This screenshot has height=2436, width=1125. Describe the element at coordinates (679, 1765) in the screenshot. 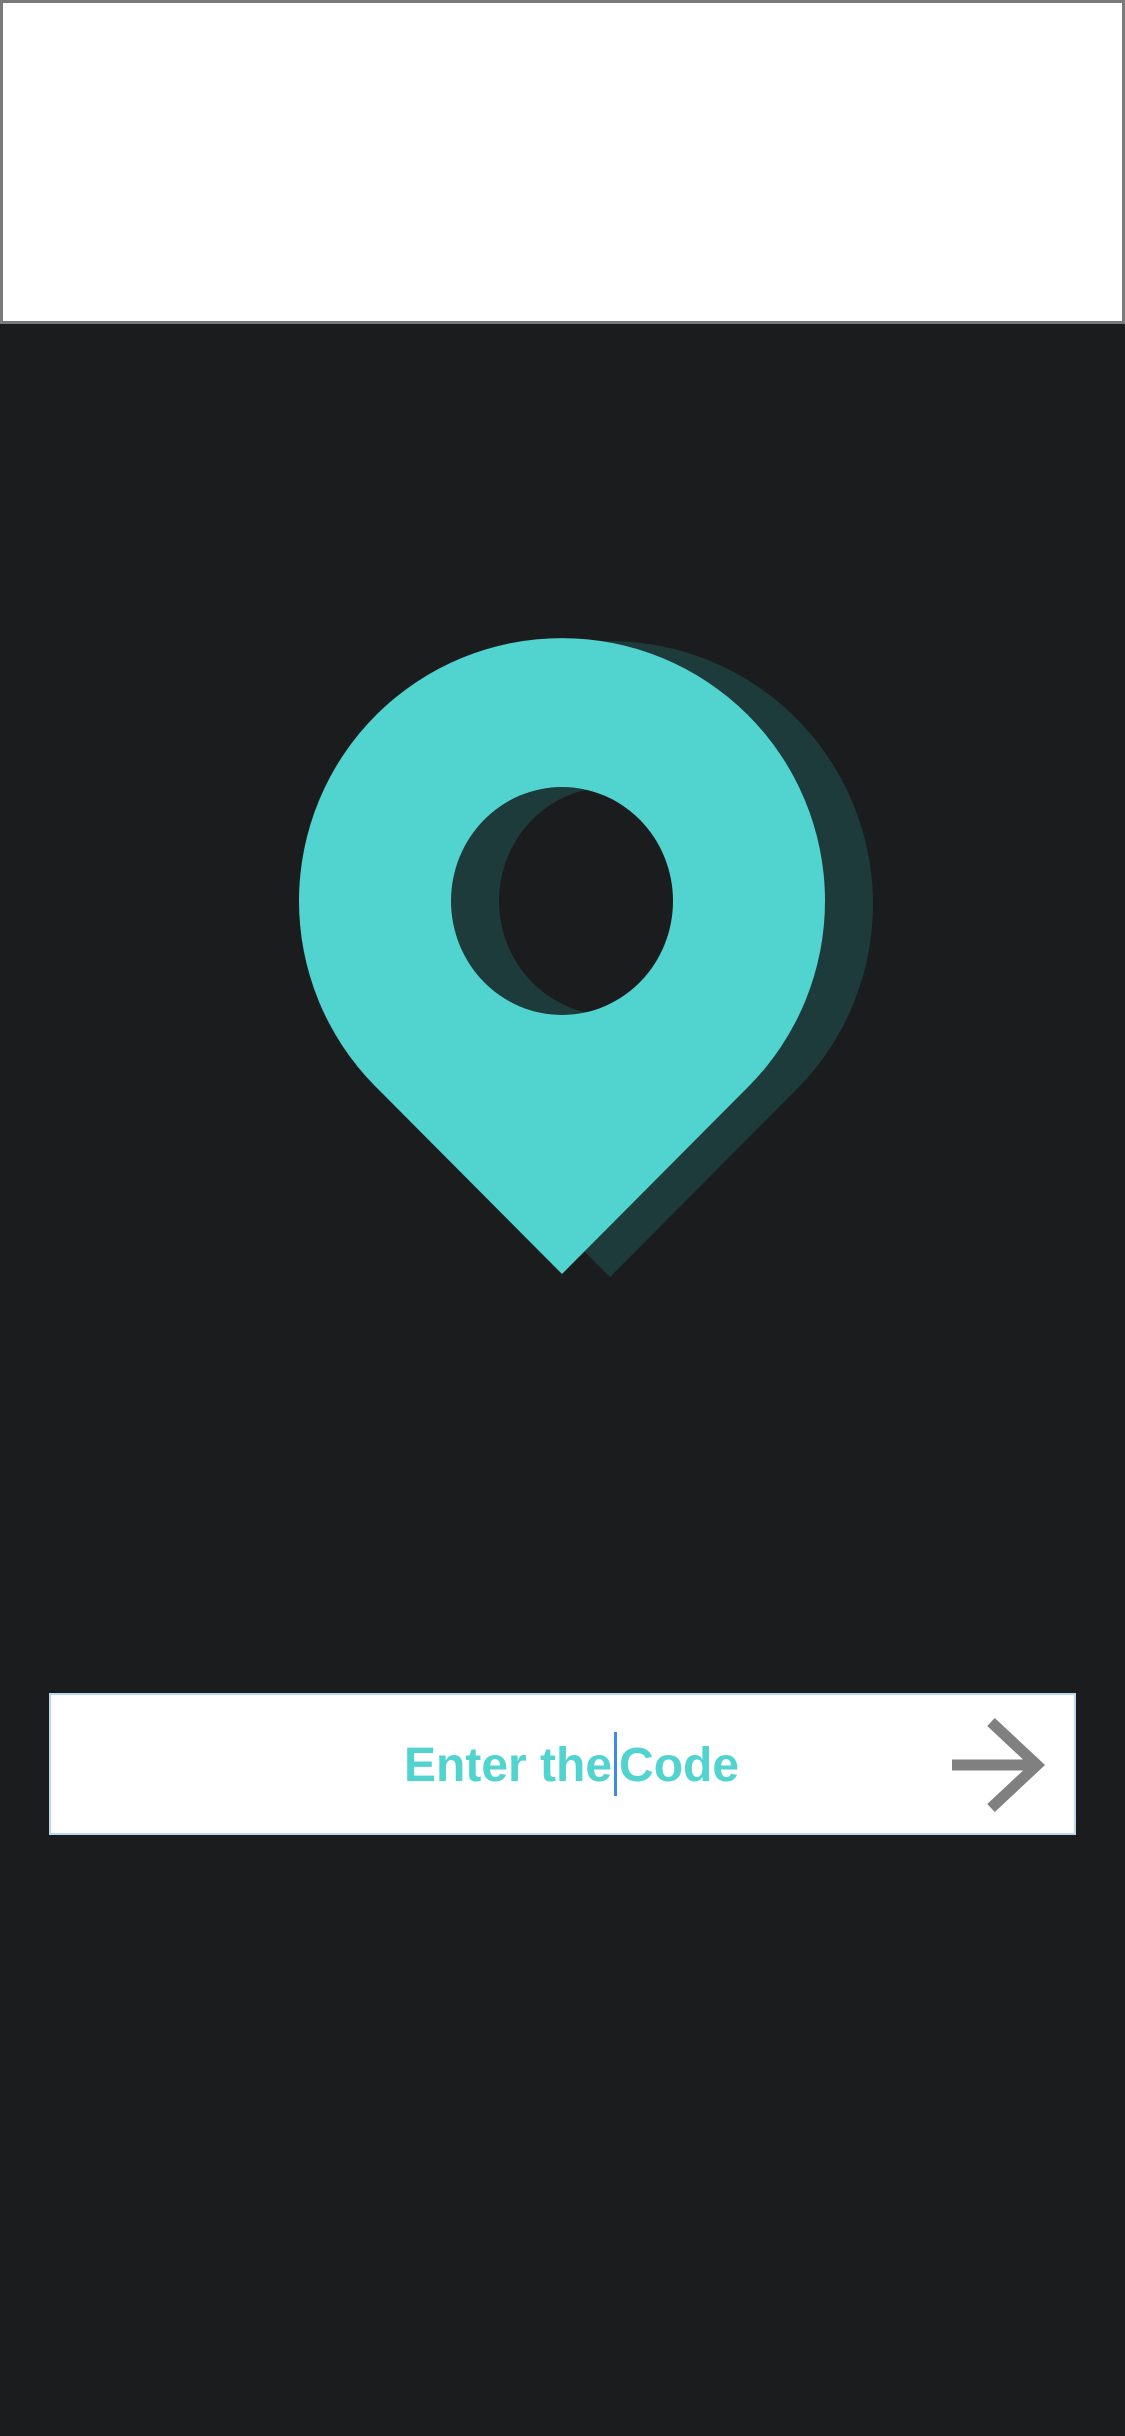

I see `placeholder-text-end: Code` at that location.